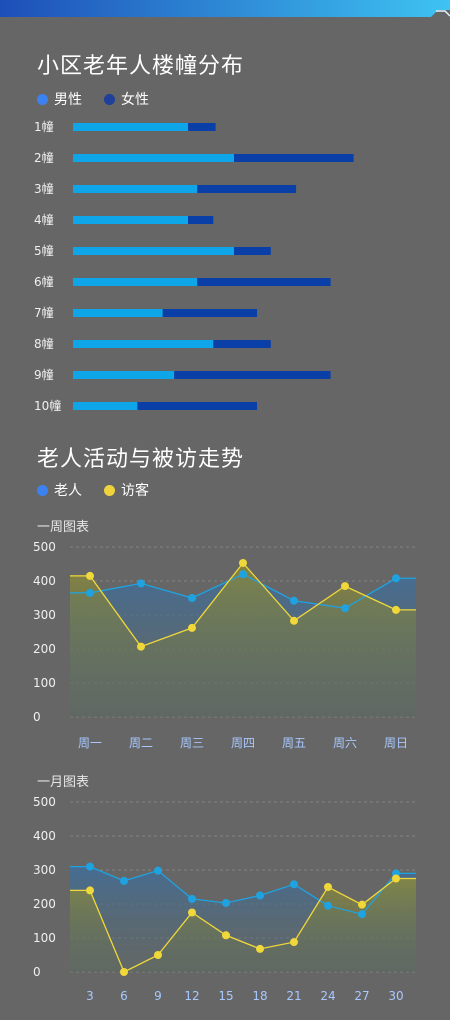  What do you see at coordinates (191, 996) in the screenshot?
I see `x-tick-label: 12` at bounding box center [191, 996].